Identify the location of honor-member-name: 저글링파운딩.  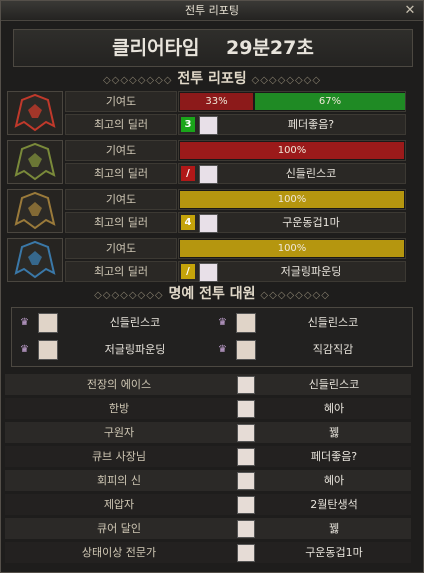
(135, 349).